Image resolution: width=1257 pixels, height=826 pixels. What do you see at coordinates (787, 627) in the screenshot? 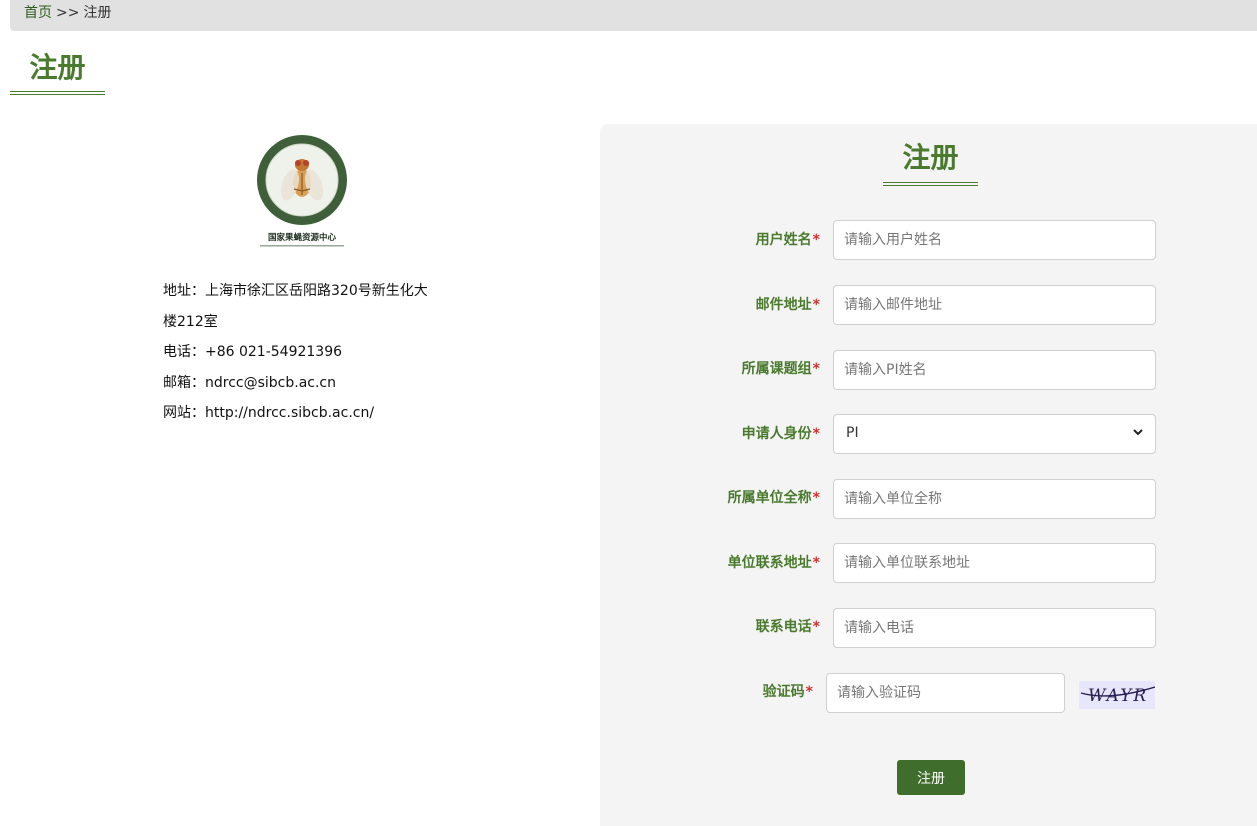
I see `phone-label: 联系电话*` at bounding box center [787, 627].